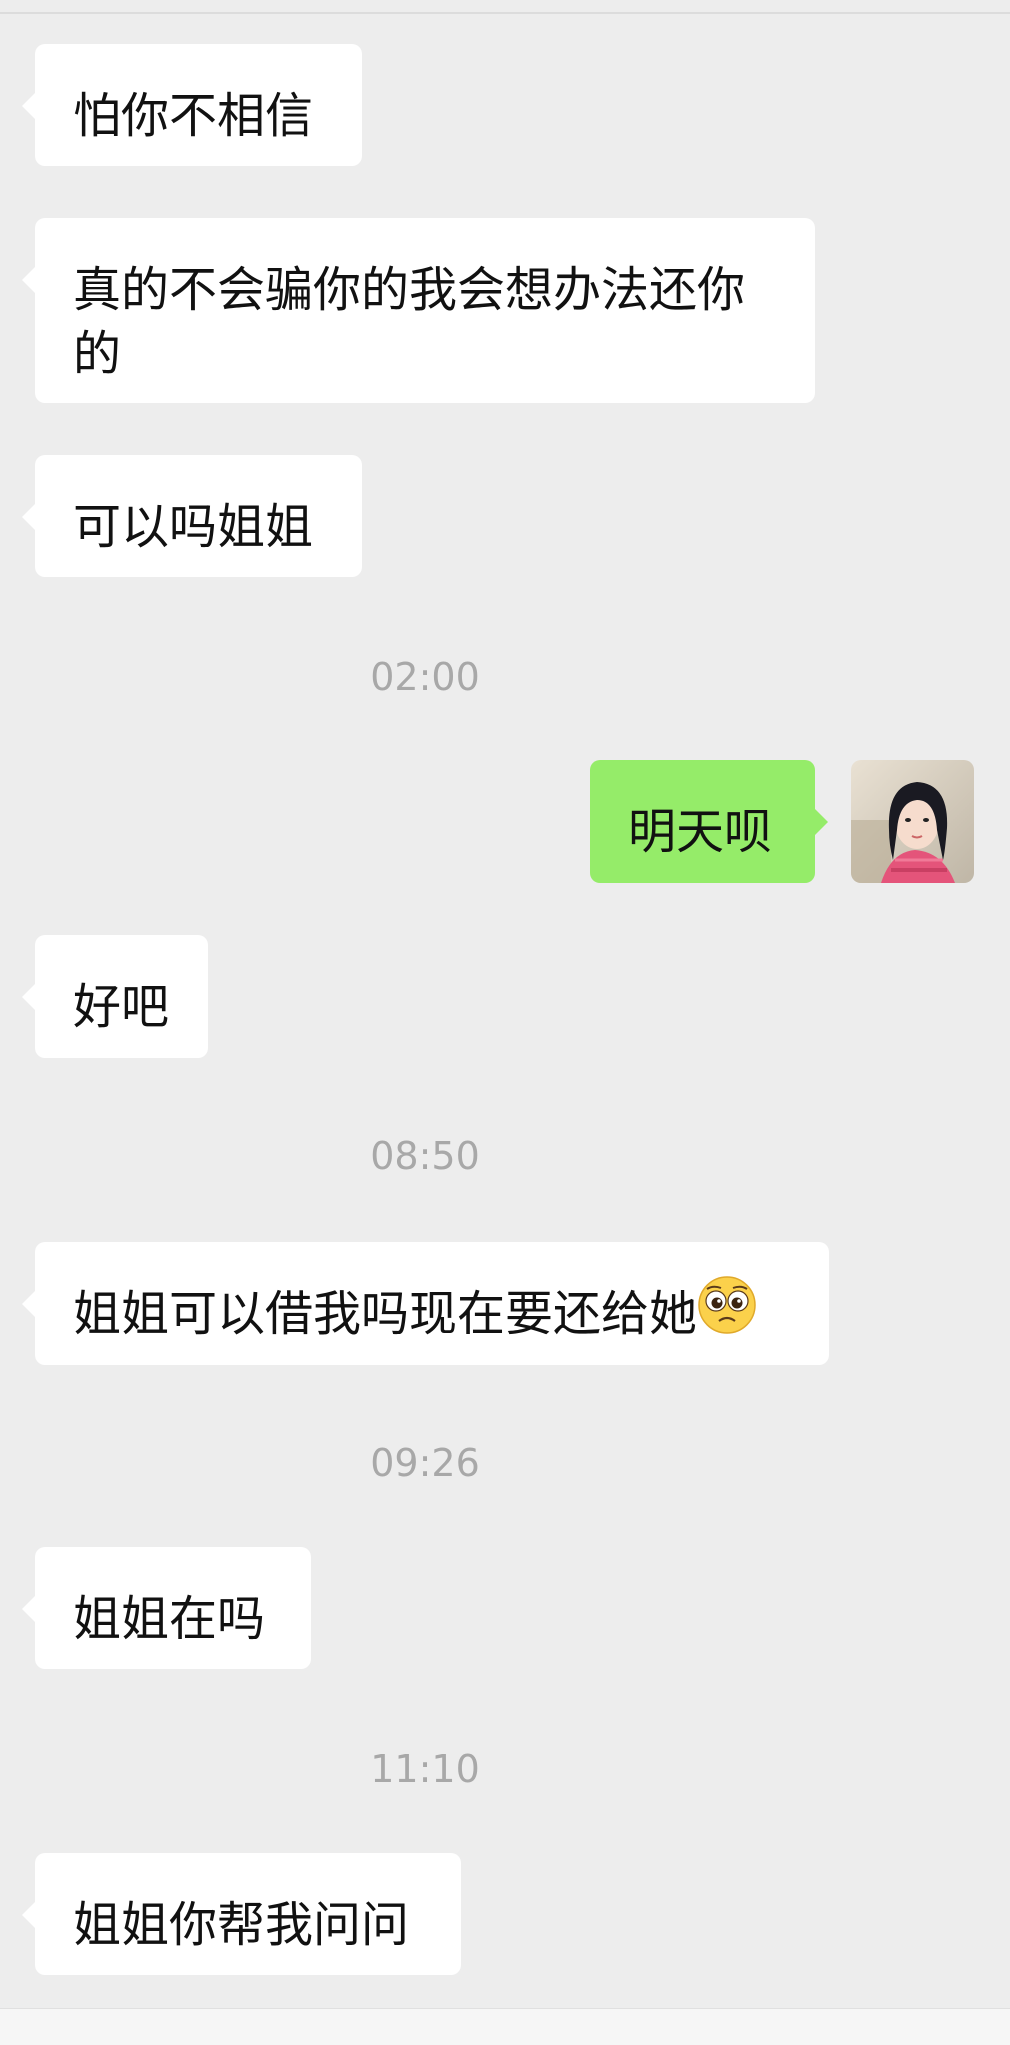  I want to click on user-avatar, so click(912, 821).